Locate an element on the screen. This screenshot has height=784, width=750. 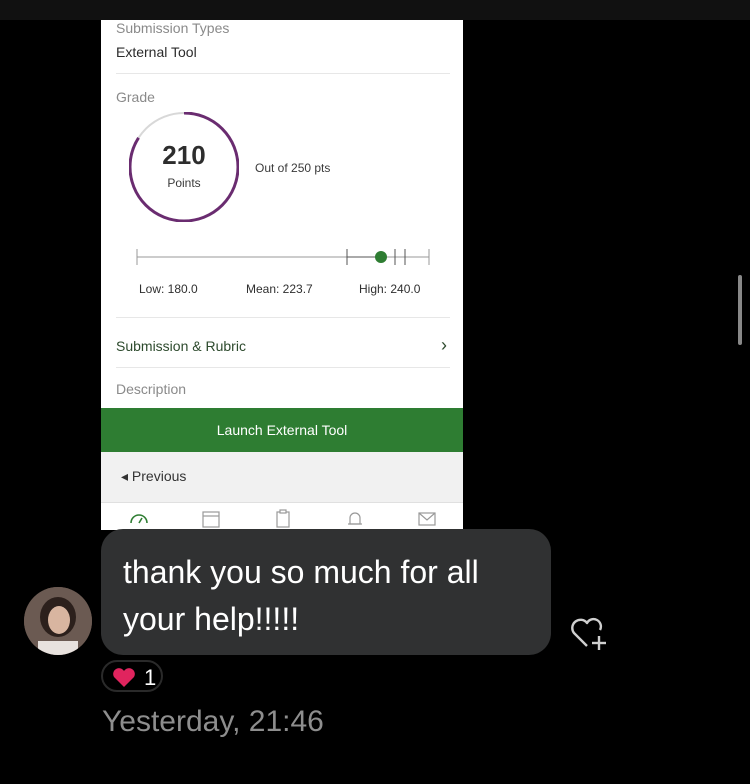
low-stat: Low: 180.0 is located at coordinates (168, 289).